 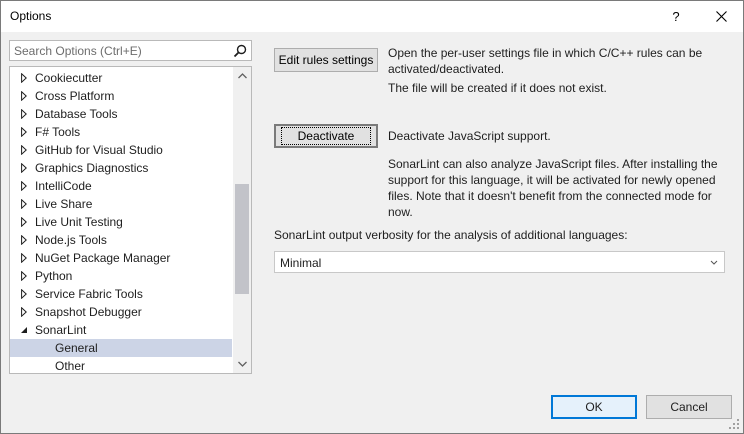 What do you see at coordinates (54, 276) in the screenshot?
I see `tree-item-label: Python` at bounding box center [54, 276].